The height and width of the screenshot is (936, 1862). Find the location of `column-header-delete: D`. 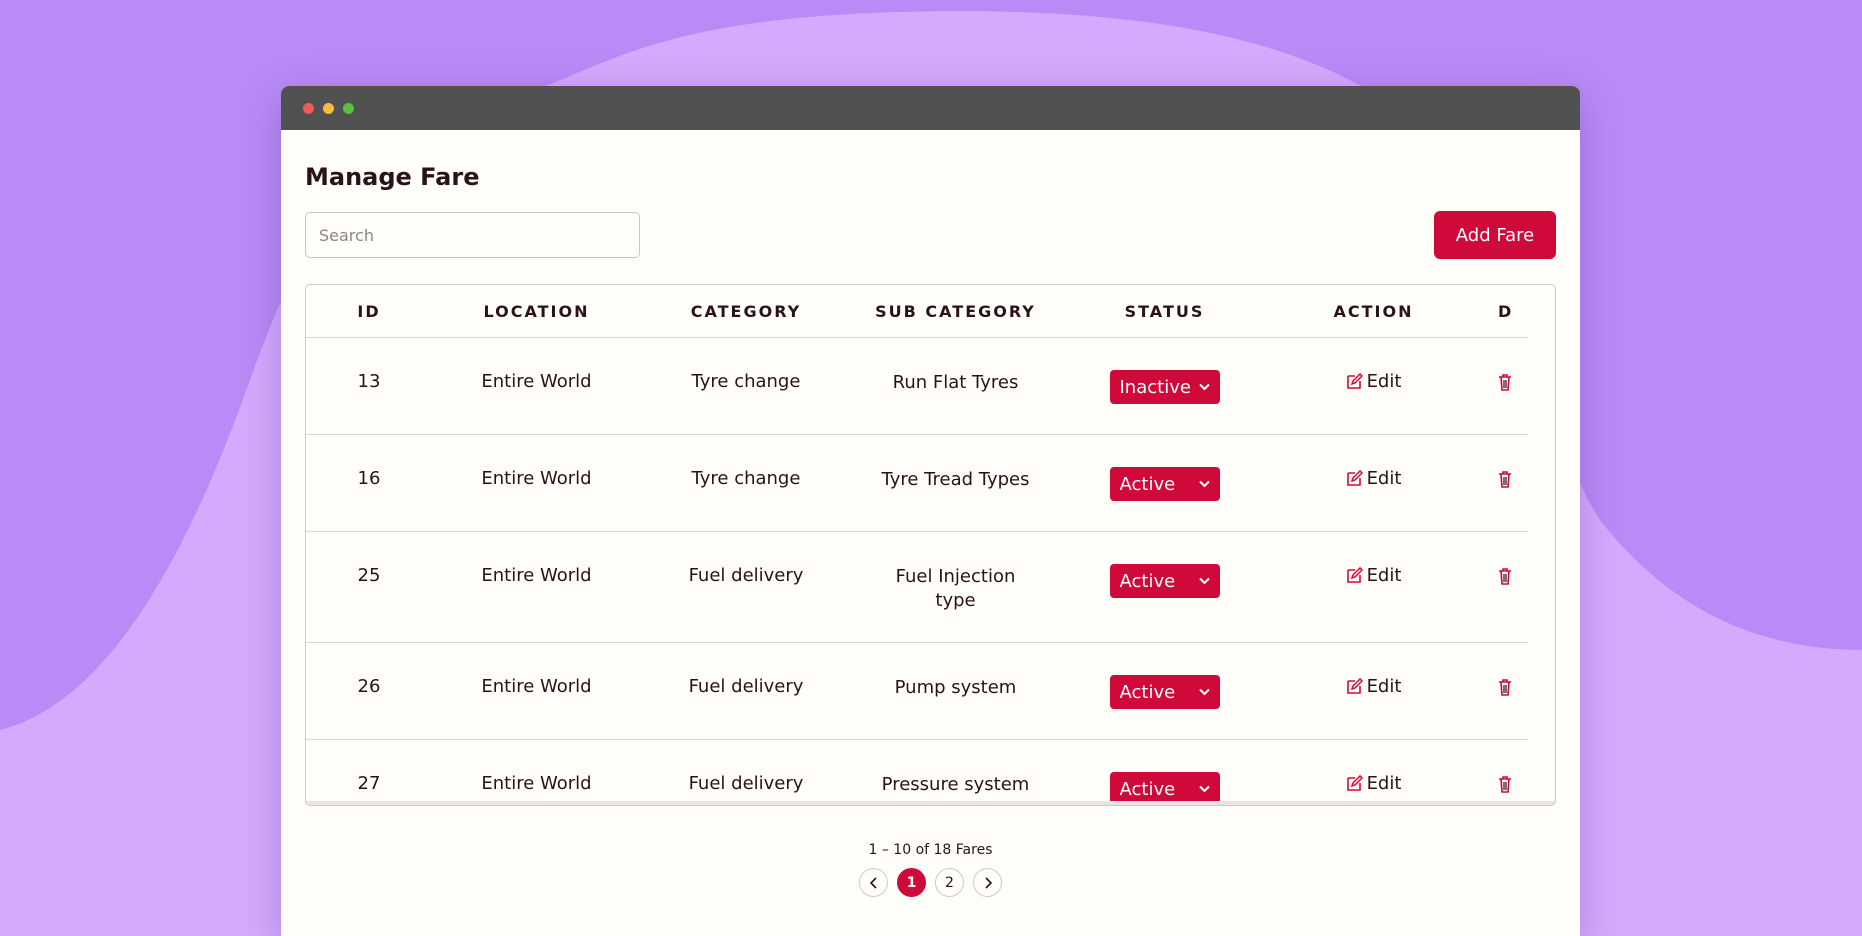

column-header-delete: D is located at coordinates (1506, 311).